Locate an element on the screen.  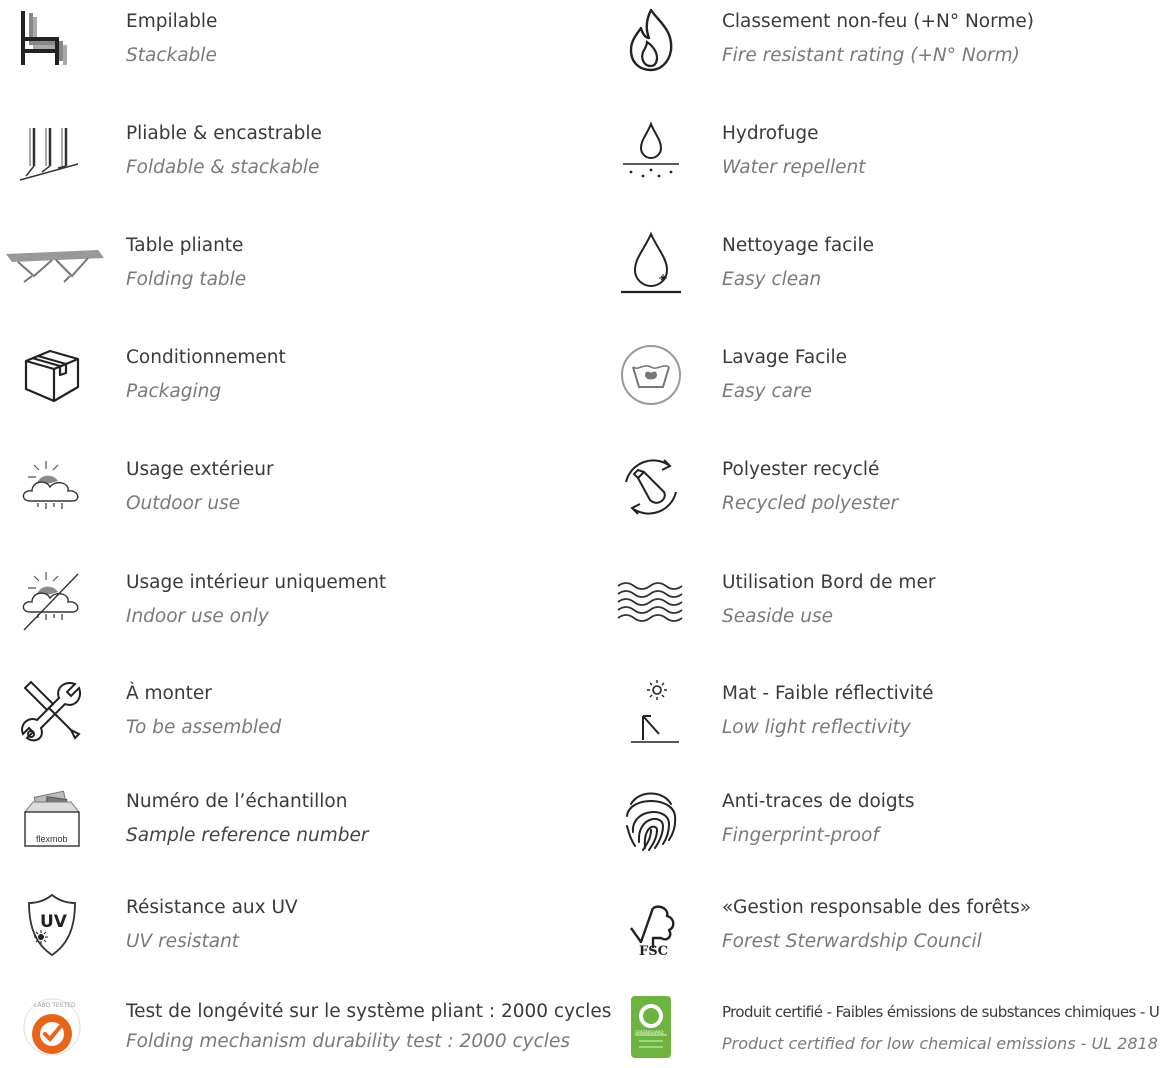
item-label-fr: Résistance aux UV is located at coordinates (212, 907).